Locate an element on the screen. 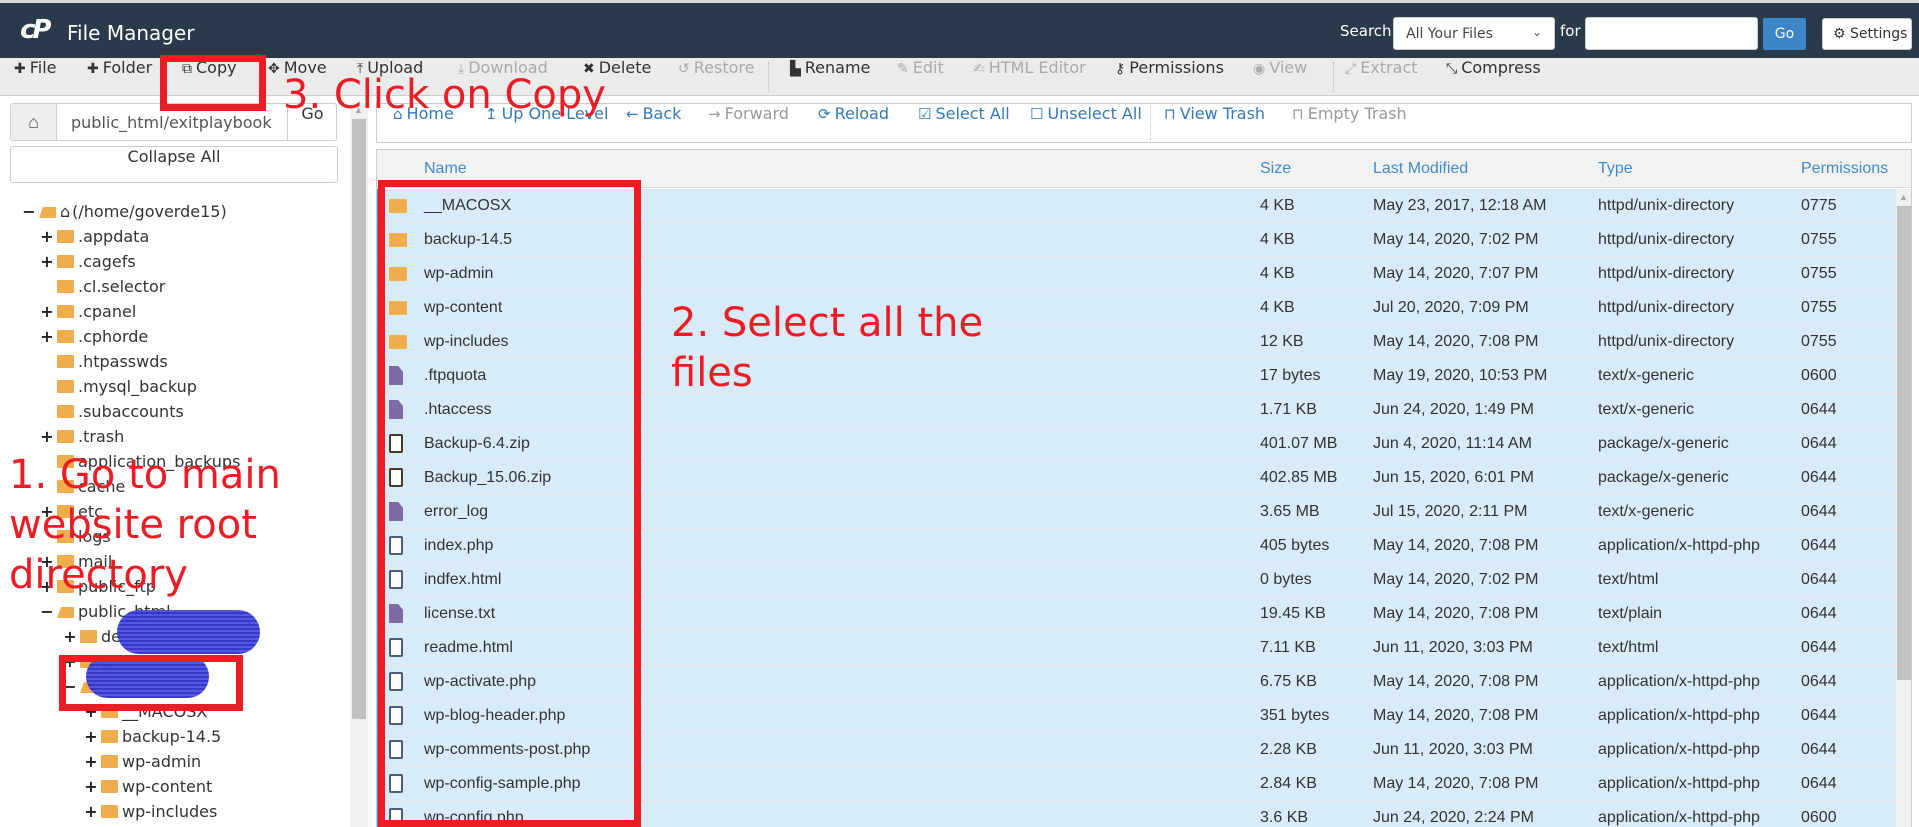  sidebar-scrollbar-thumb is located at coordinates (359, 419).